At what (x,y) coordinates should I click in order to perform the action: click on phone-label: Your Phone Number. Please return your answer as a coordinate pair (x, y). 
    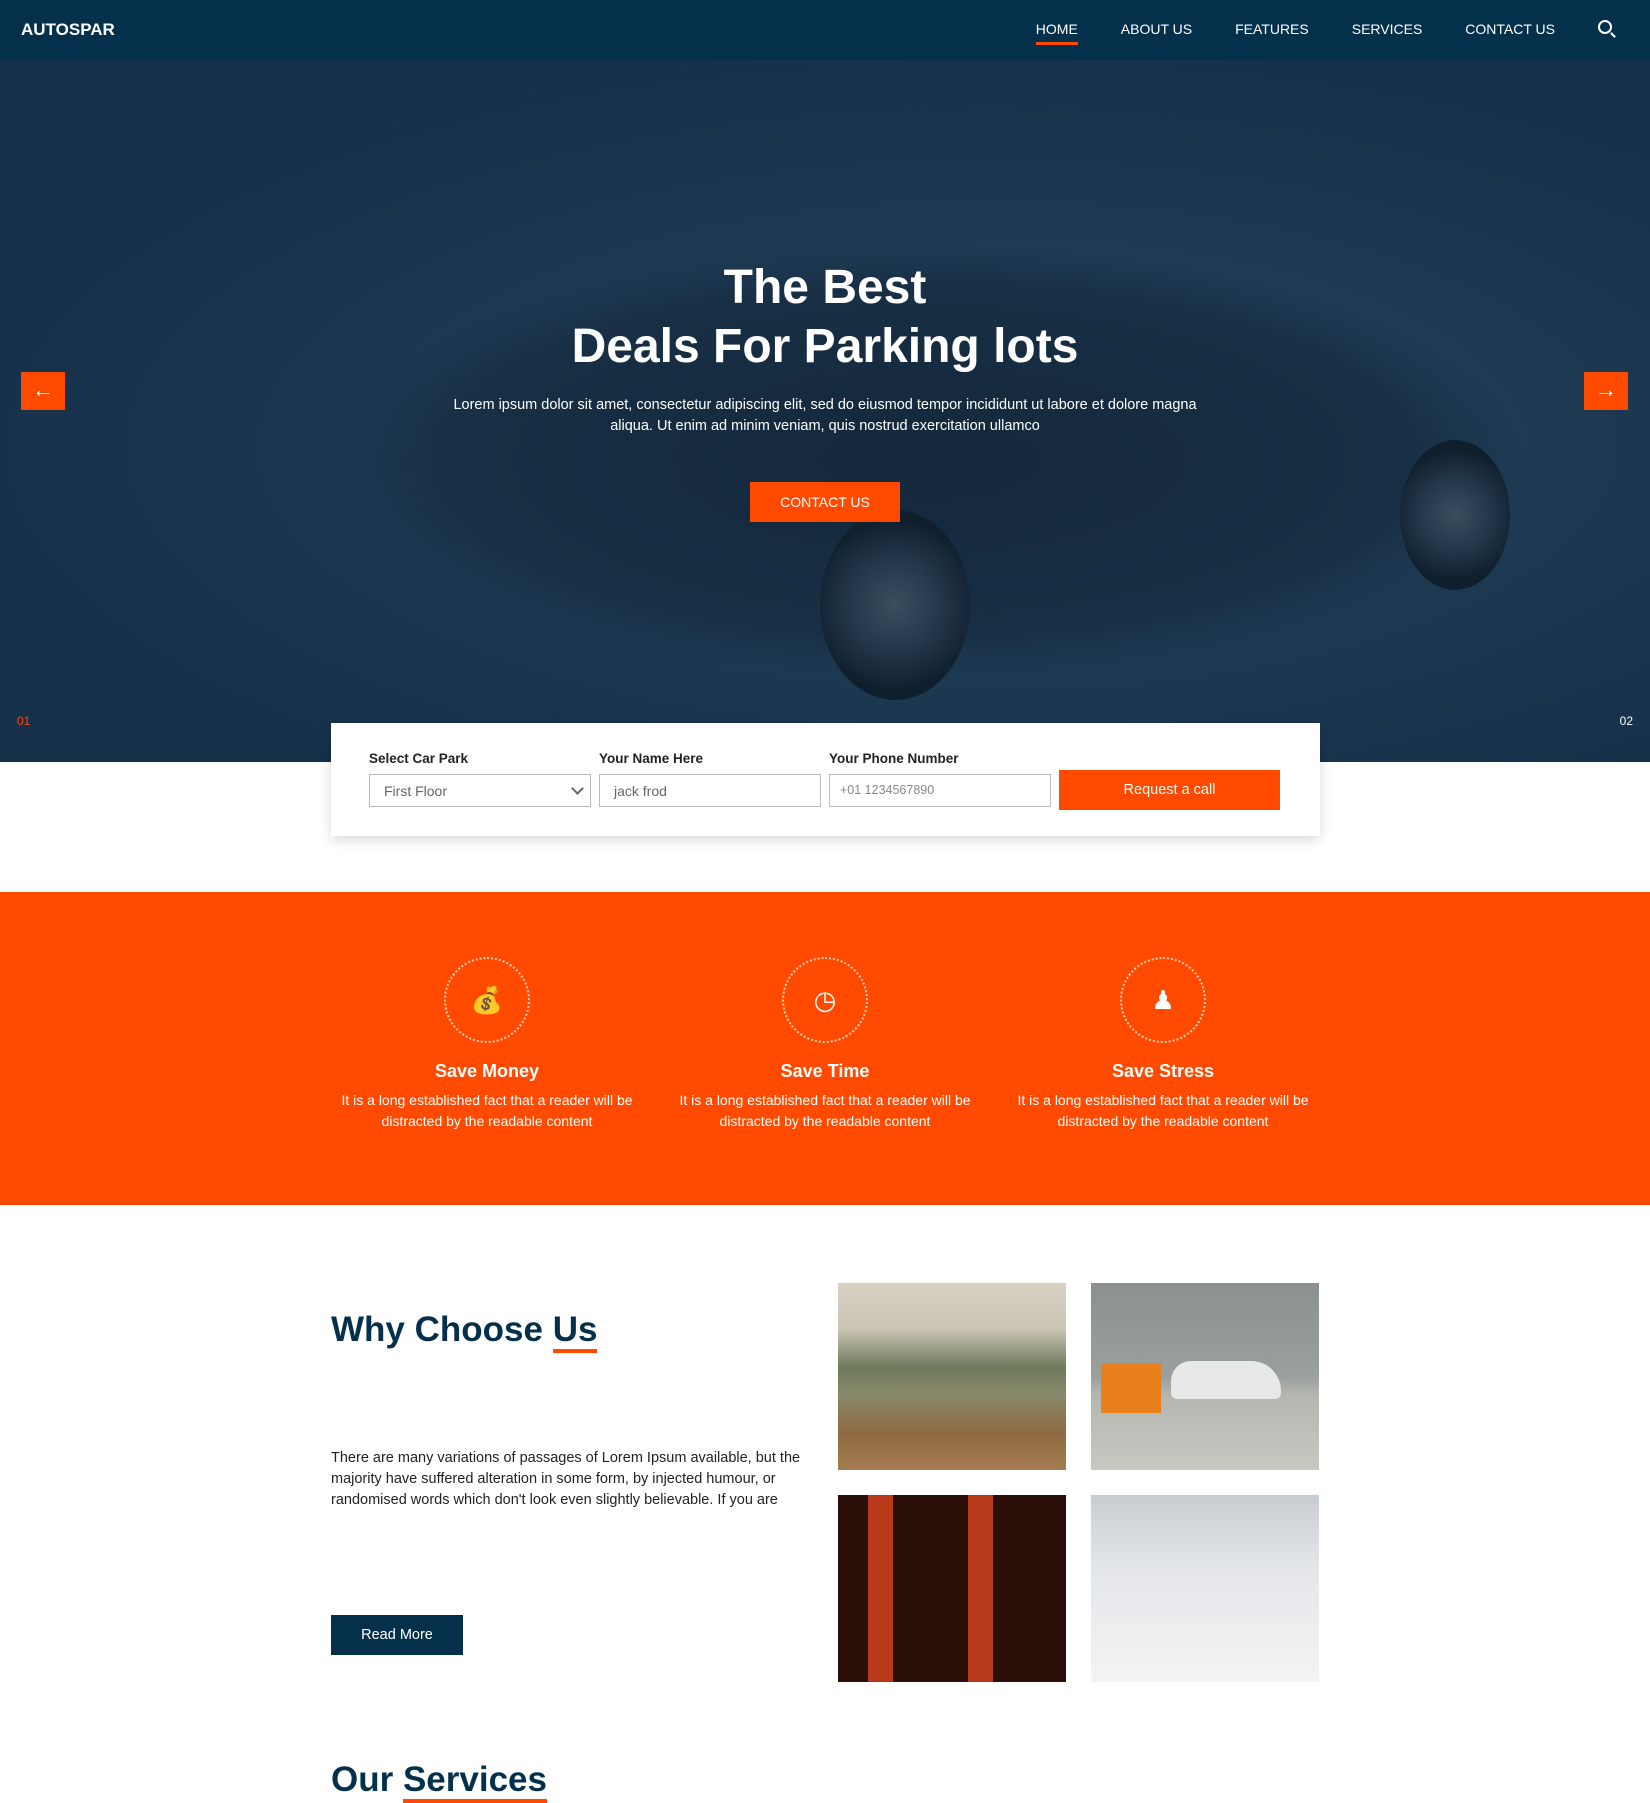
    Looking at the image, I should click on (894, 758).